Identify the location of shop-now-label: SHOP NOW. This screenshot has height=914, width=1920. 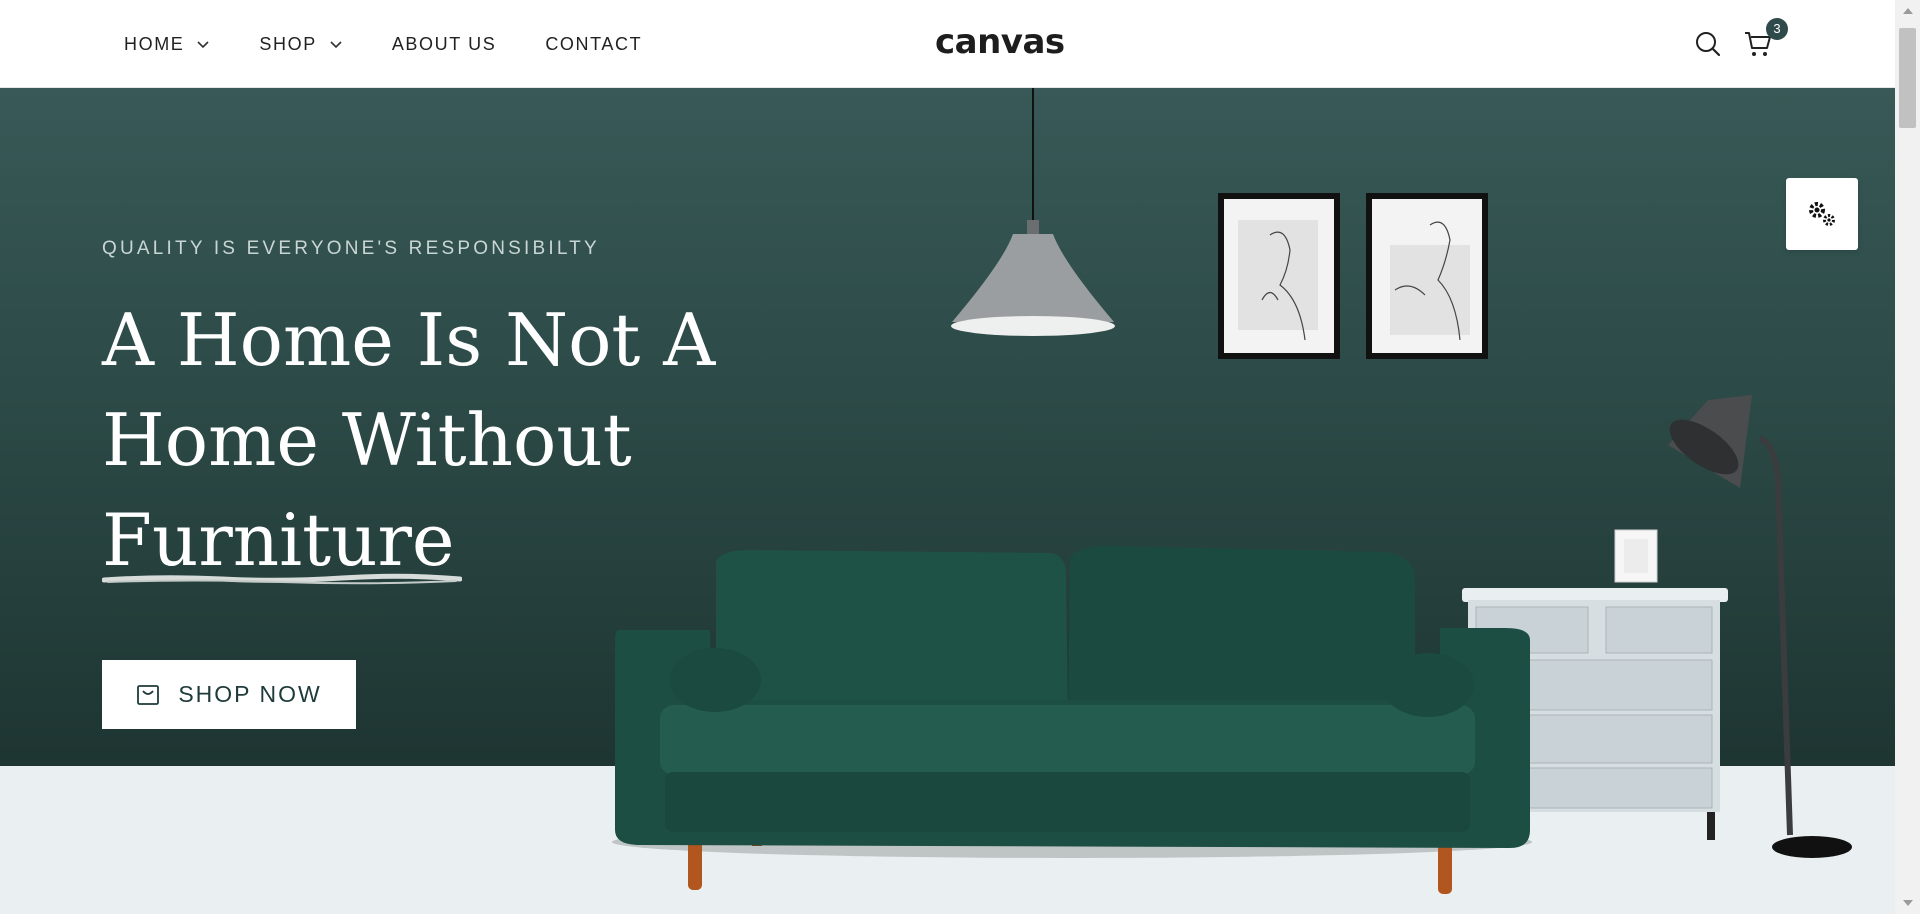
(250, 694).